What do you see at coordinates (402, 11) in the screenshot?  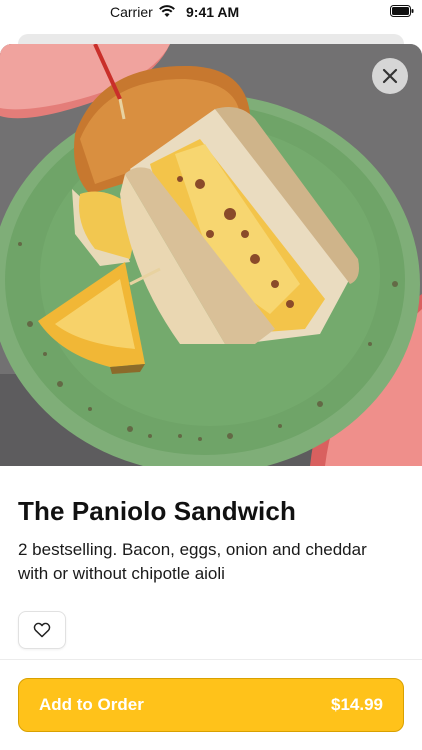 I see `battery-icon` at bounding box center [402, 11].